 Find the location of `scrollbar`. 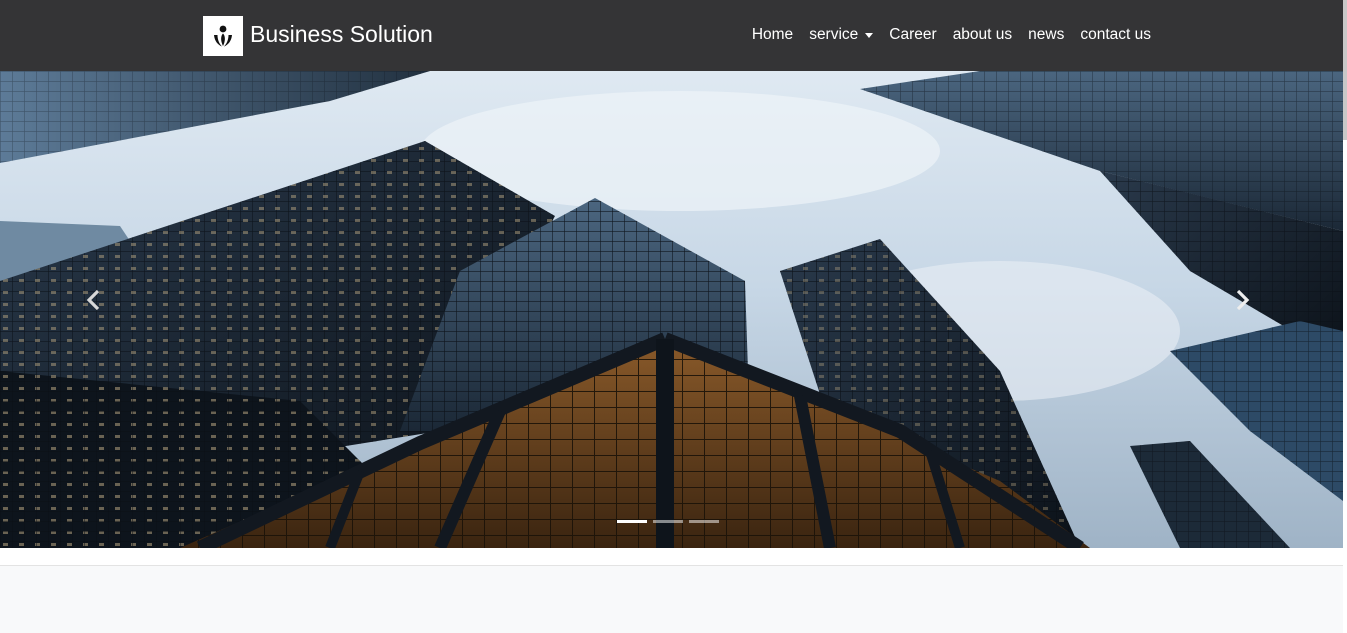

scrollbar is located at coordinates (1345, 316).